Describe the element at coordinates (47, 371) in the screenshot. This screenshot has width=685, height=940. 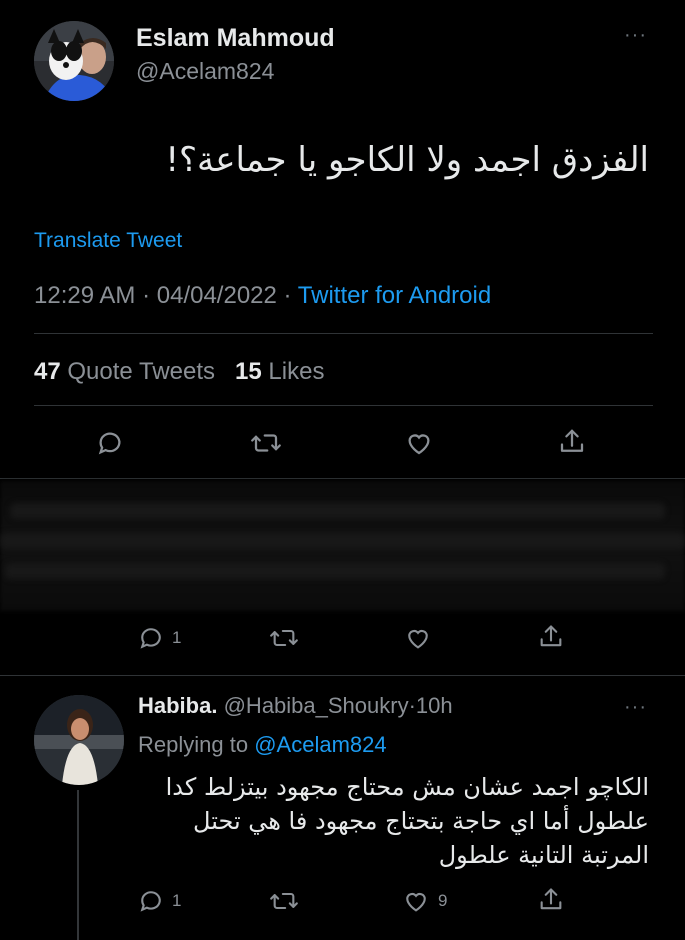
I see `quote-count: 47` at that location.